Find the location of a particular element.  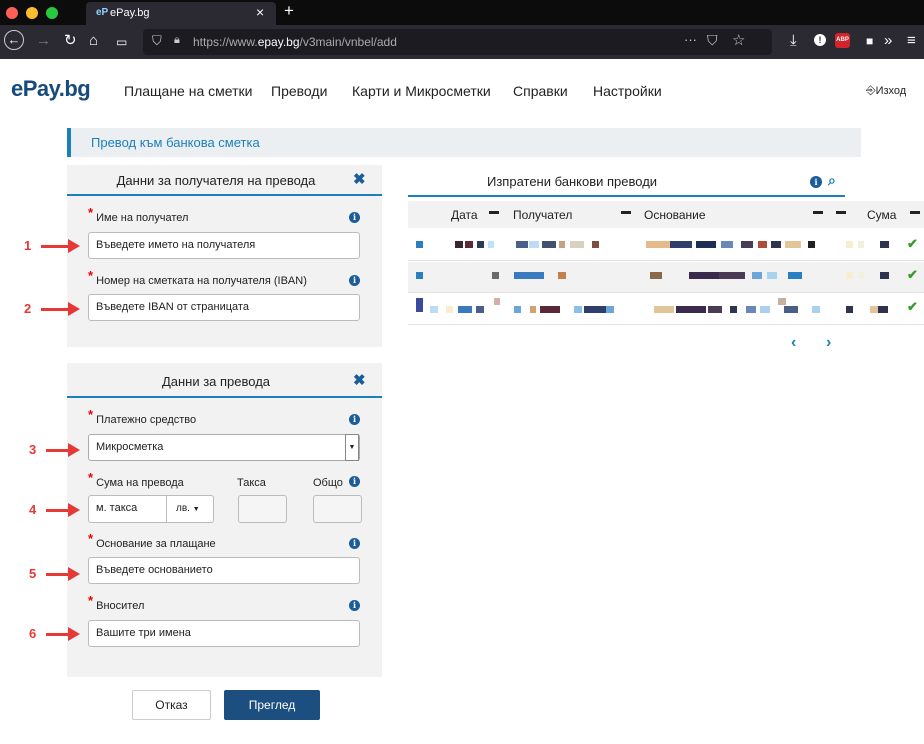

bookmark-star-icon: ☆ is located at coordinates (738, 40).